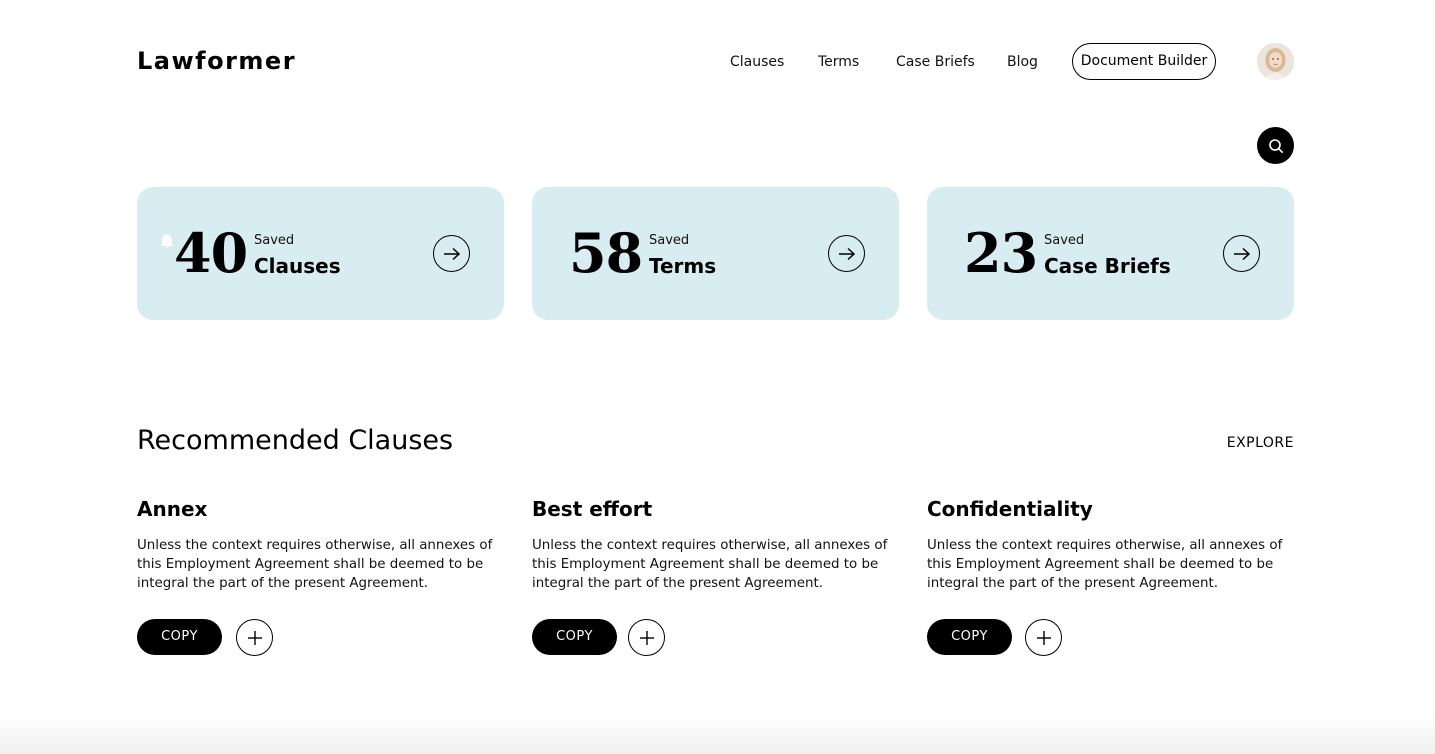 Image resolution: width=1435 pixels, height=754 pixels. Describe the element at coordinates (295, 440) in the screenshot. I see `section-title: Recommended Clauses` at that location.